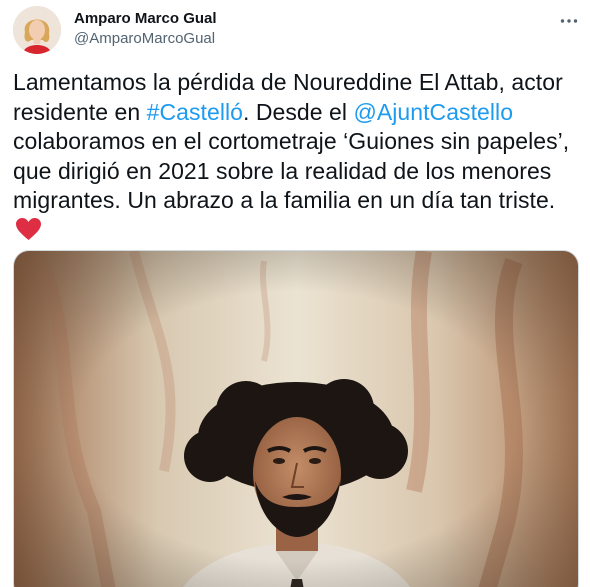  Describe the element at coordinates (37, 30) in the screenshot. I see `author-avatar` at that location.